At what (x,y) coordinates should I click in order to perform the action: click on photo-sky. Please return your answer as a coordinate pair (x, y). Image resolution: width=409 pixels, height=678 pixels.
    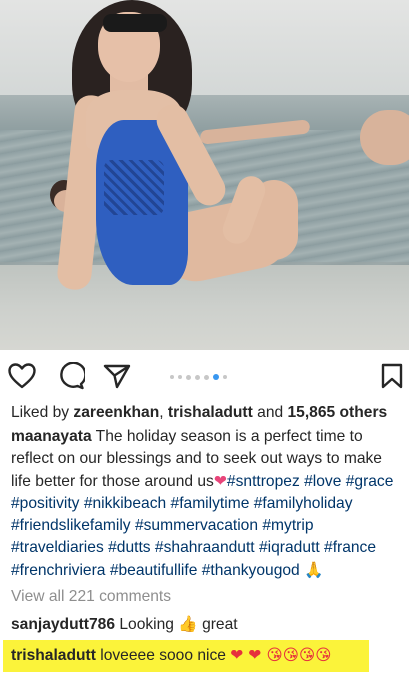
    Looking at the image, I should click on (204, 50).